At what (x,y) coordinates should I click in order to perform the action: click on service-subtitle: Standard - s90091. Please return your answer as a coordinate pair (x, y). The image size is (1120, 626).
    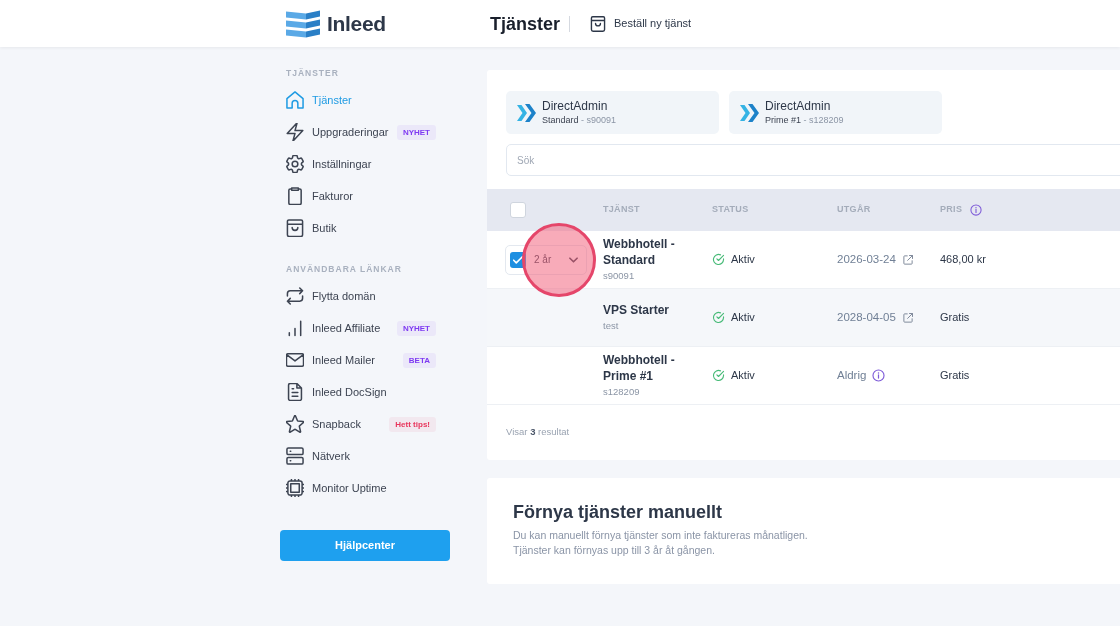
    Looking at the image, I should click on (579, 120).